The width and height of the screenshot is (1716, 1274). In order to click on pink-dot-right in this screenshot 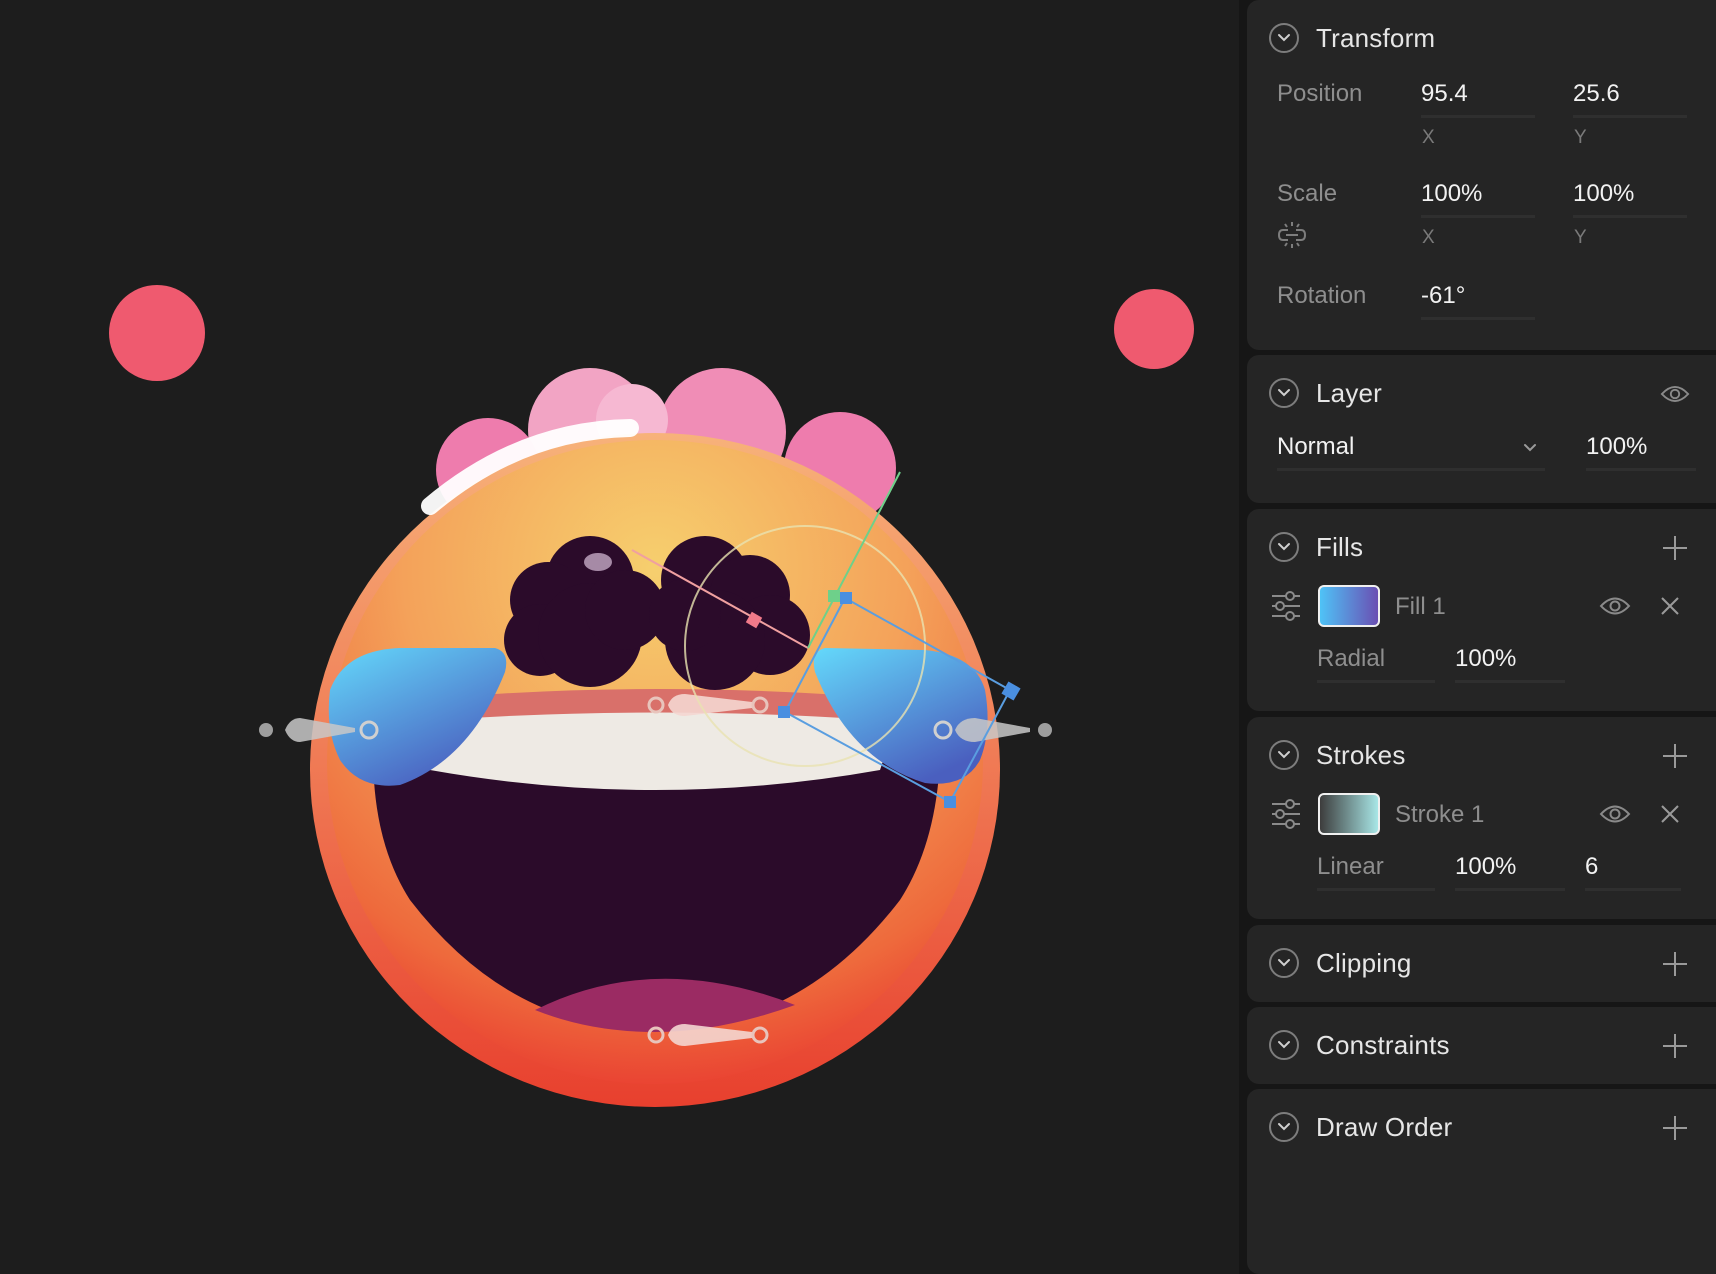, I will do `click(1154, 329)`.